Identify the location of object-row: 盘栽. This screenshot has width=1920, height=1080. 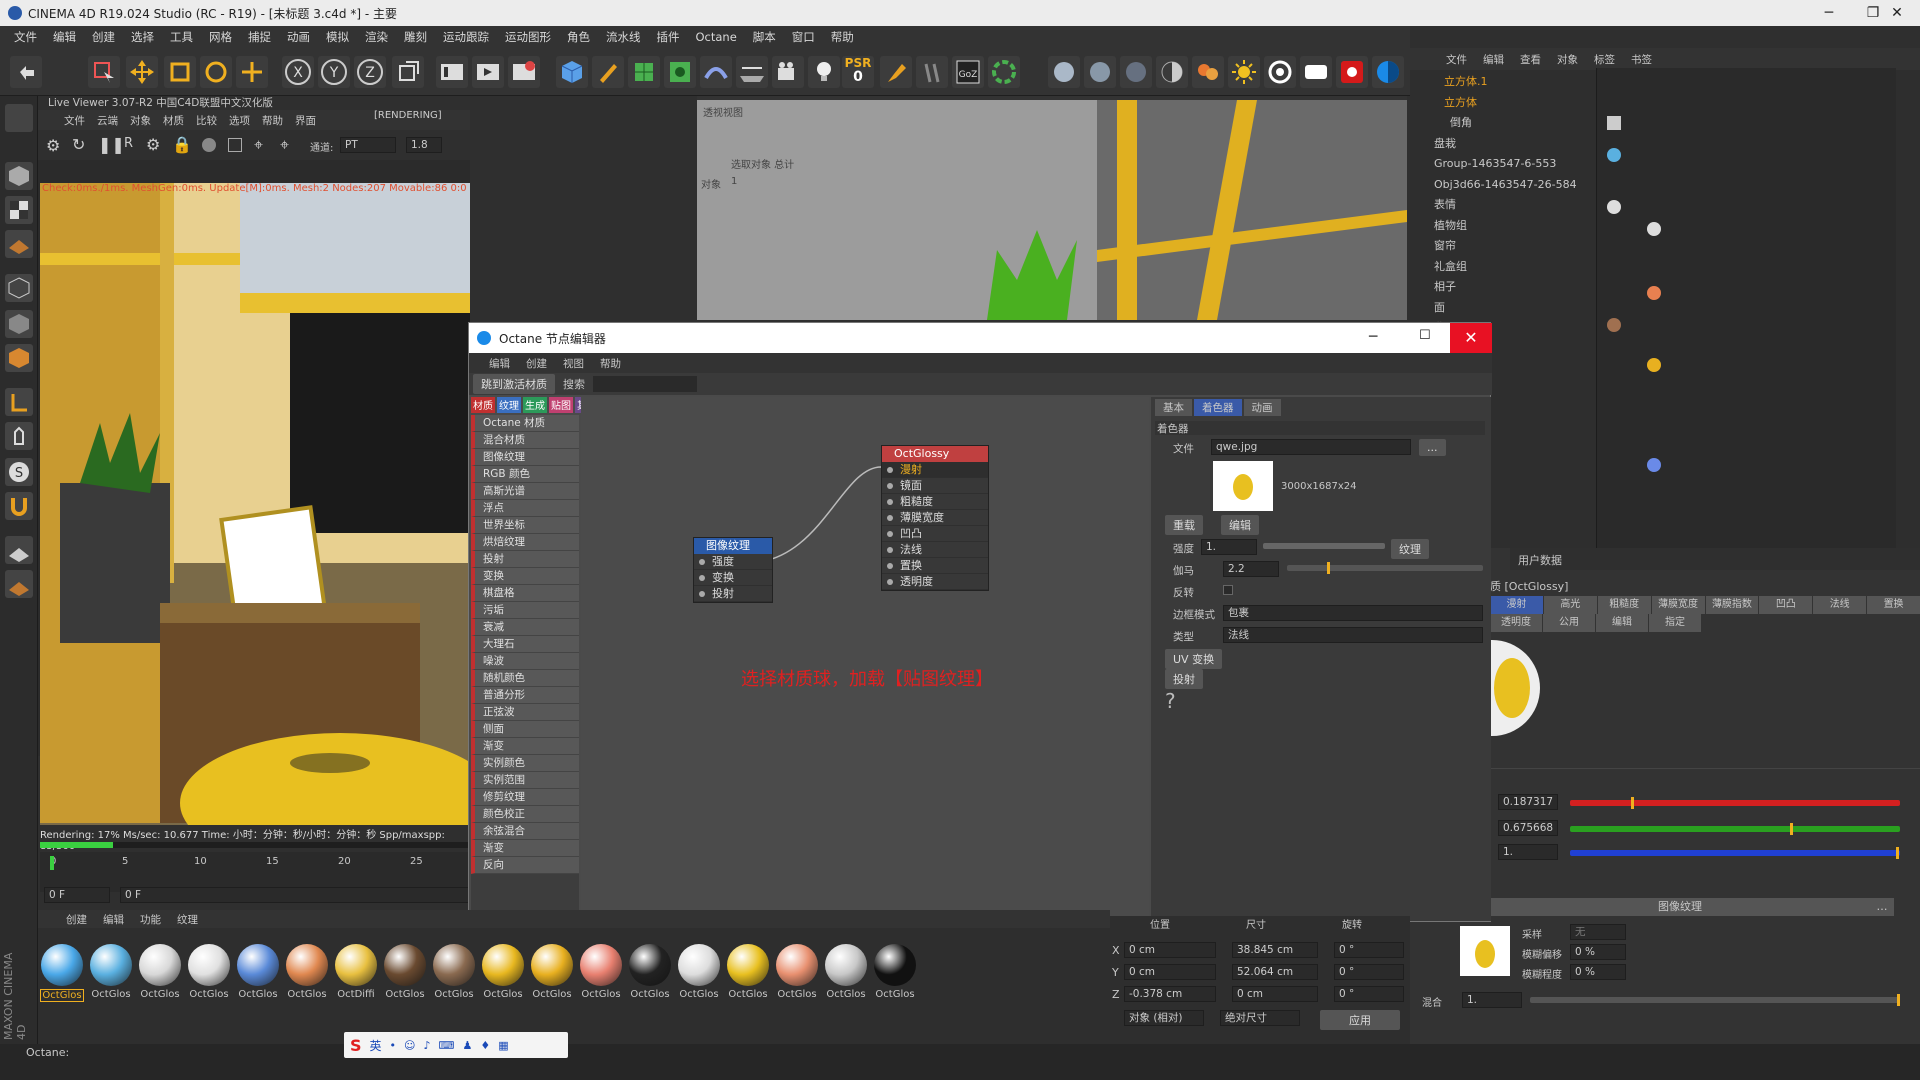
(1445, 144).